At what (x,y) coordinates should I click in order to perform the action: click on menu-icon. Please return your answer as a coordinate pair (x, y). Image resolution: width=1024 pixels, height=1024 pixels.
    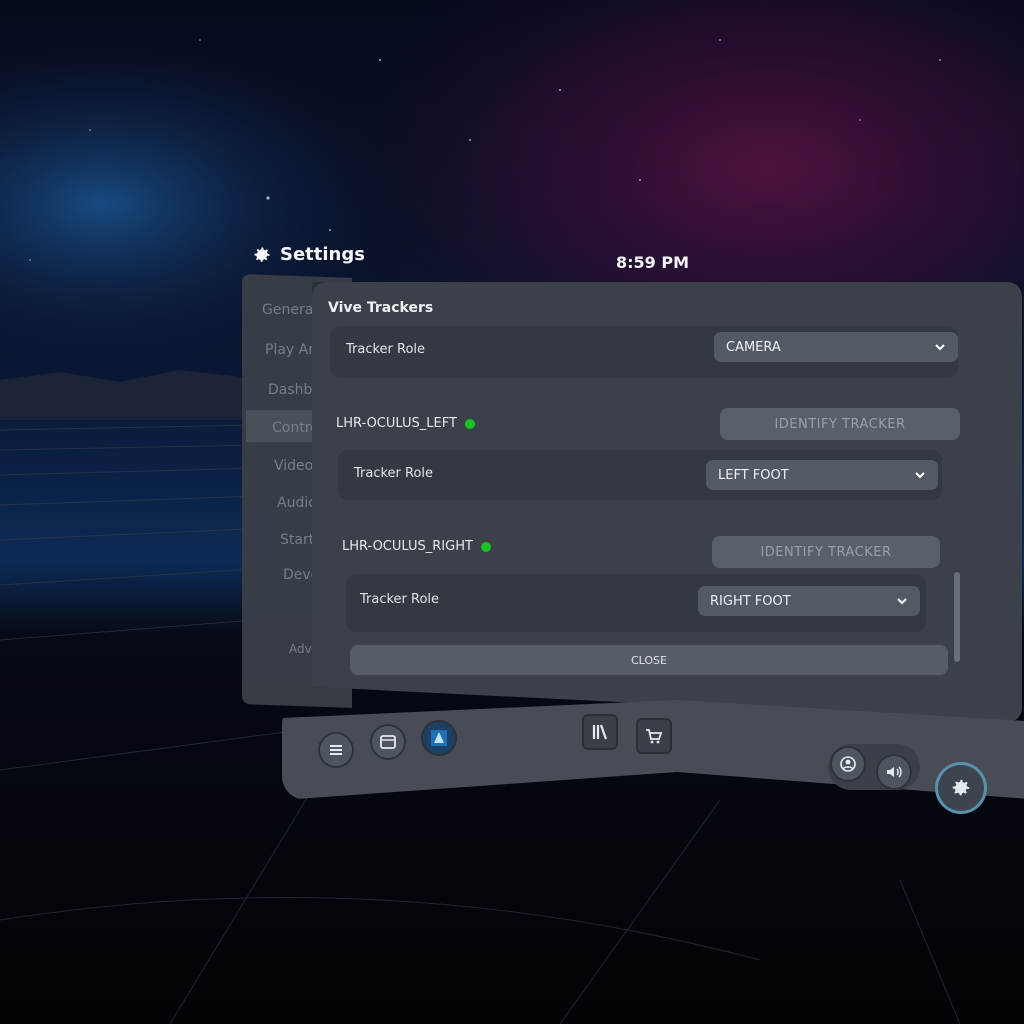
    Looking at the image, I should click on (336, 750).